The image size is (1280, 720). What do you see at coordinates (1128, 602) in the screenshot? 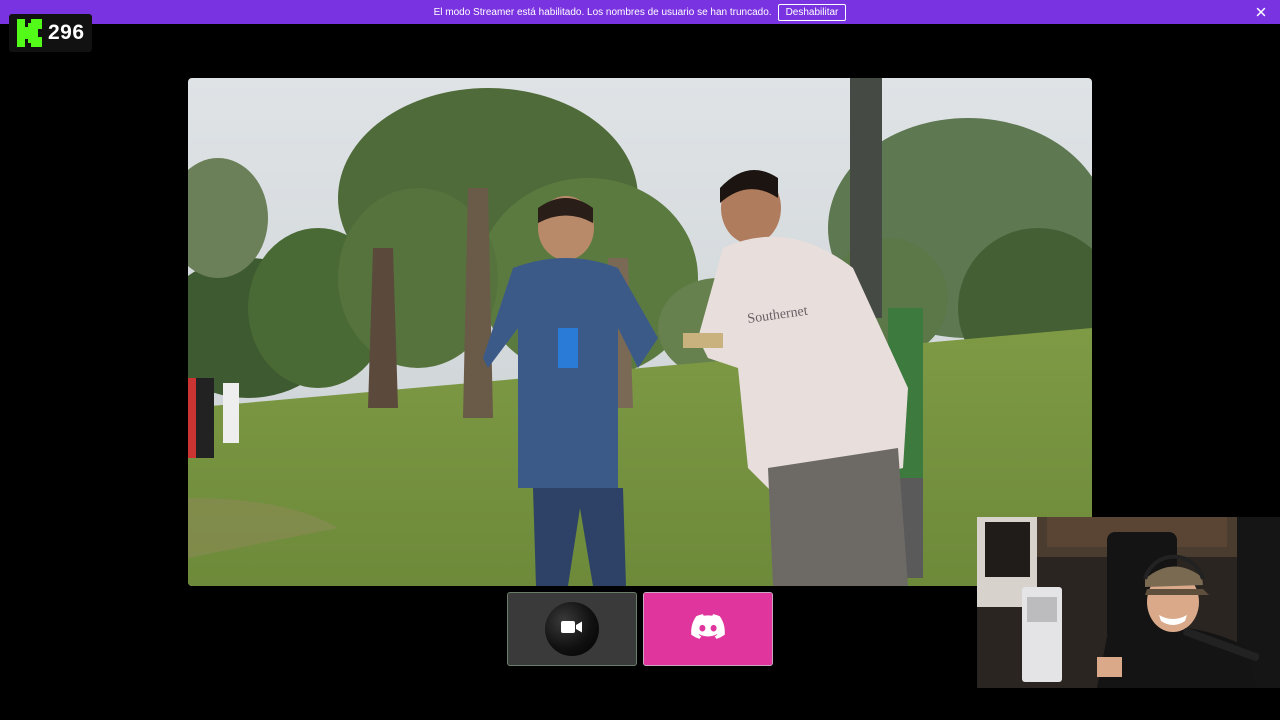
I see `streamer-webcam` at bounding box center [1128, 602].